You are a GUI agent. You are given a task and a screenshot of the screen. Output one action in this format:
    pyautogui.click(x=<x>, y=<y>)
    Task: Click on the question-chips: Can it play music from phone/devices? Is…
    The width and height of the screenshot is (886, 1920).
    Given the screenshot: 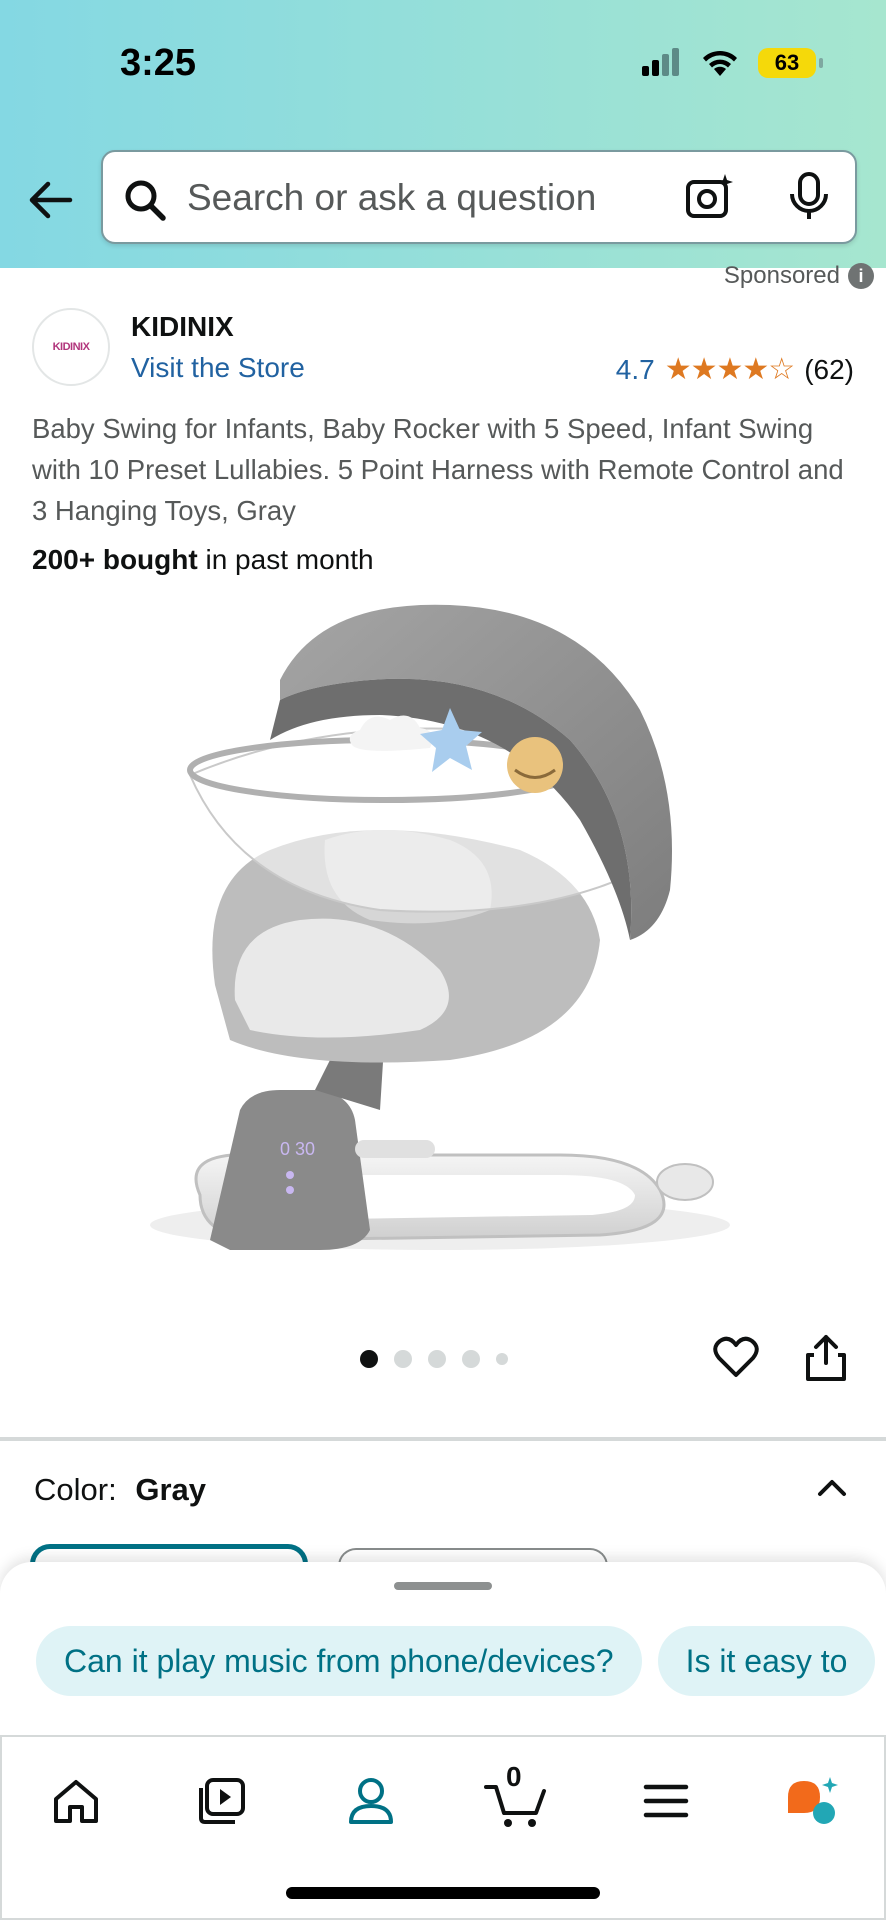 What is the action you would take?
    pyautogui.click(x=456, y=1661)
    